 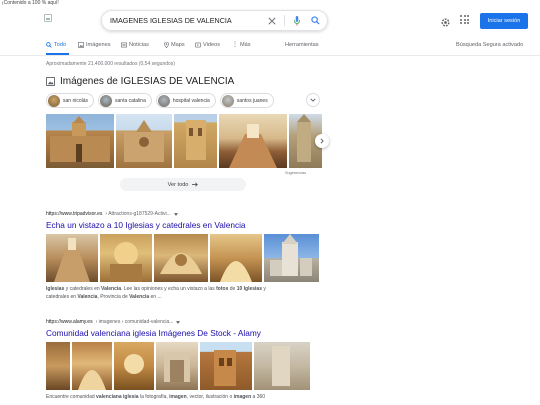 I want to click on carousel-next-button, so click(x=322, y=141).